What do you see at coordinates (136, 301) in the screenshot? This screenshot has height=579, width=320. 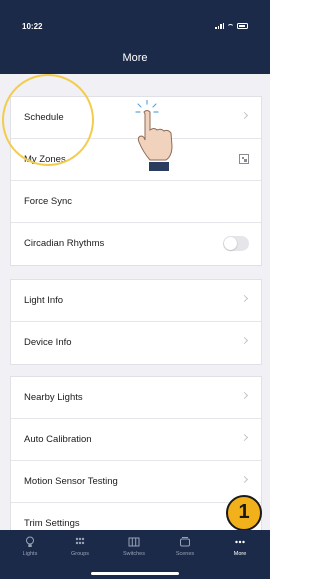 I see `row-light-info: Light Info` at bounding box center [136, 301].